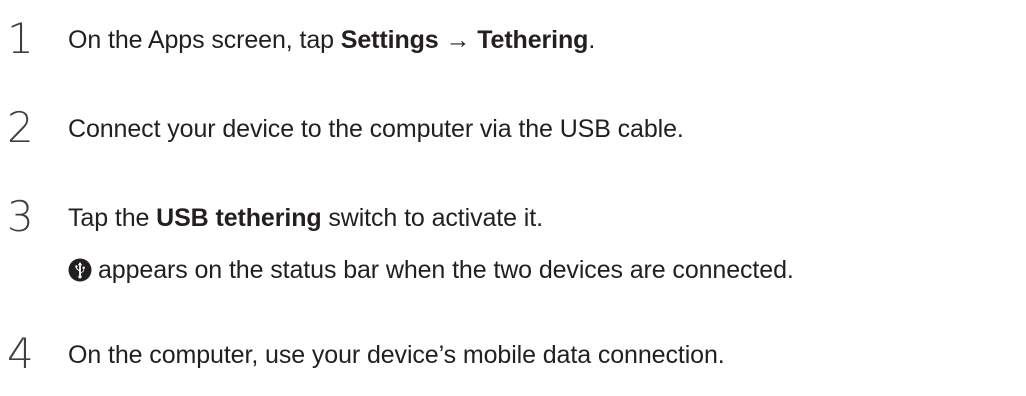 The width and height of the screenshot is (1026, 396). I want to click on step-number: 3, so click(20, 216).